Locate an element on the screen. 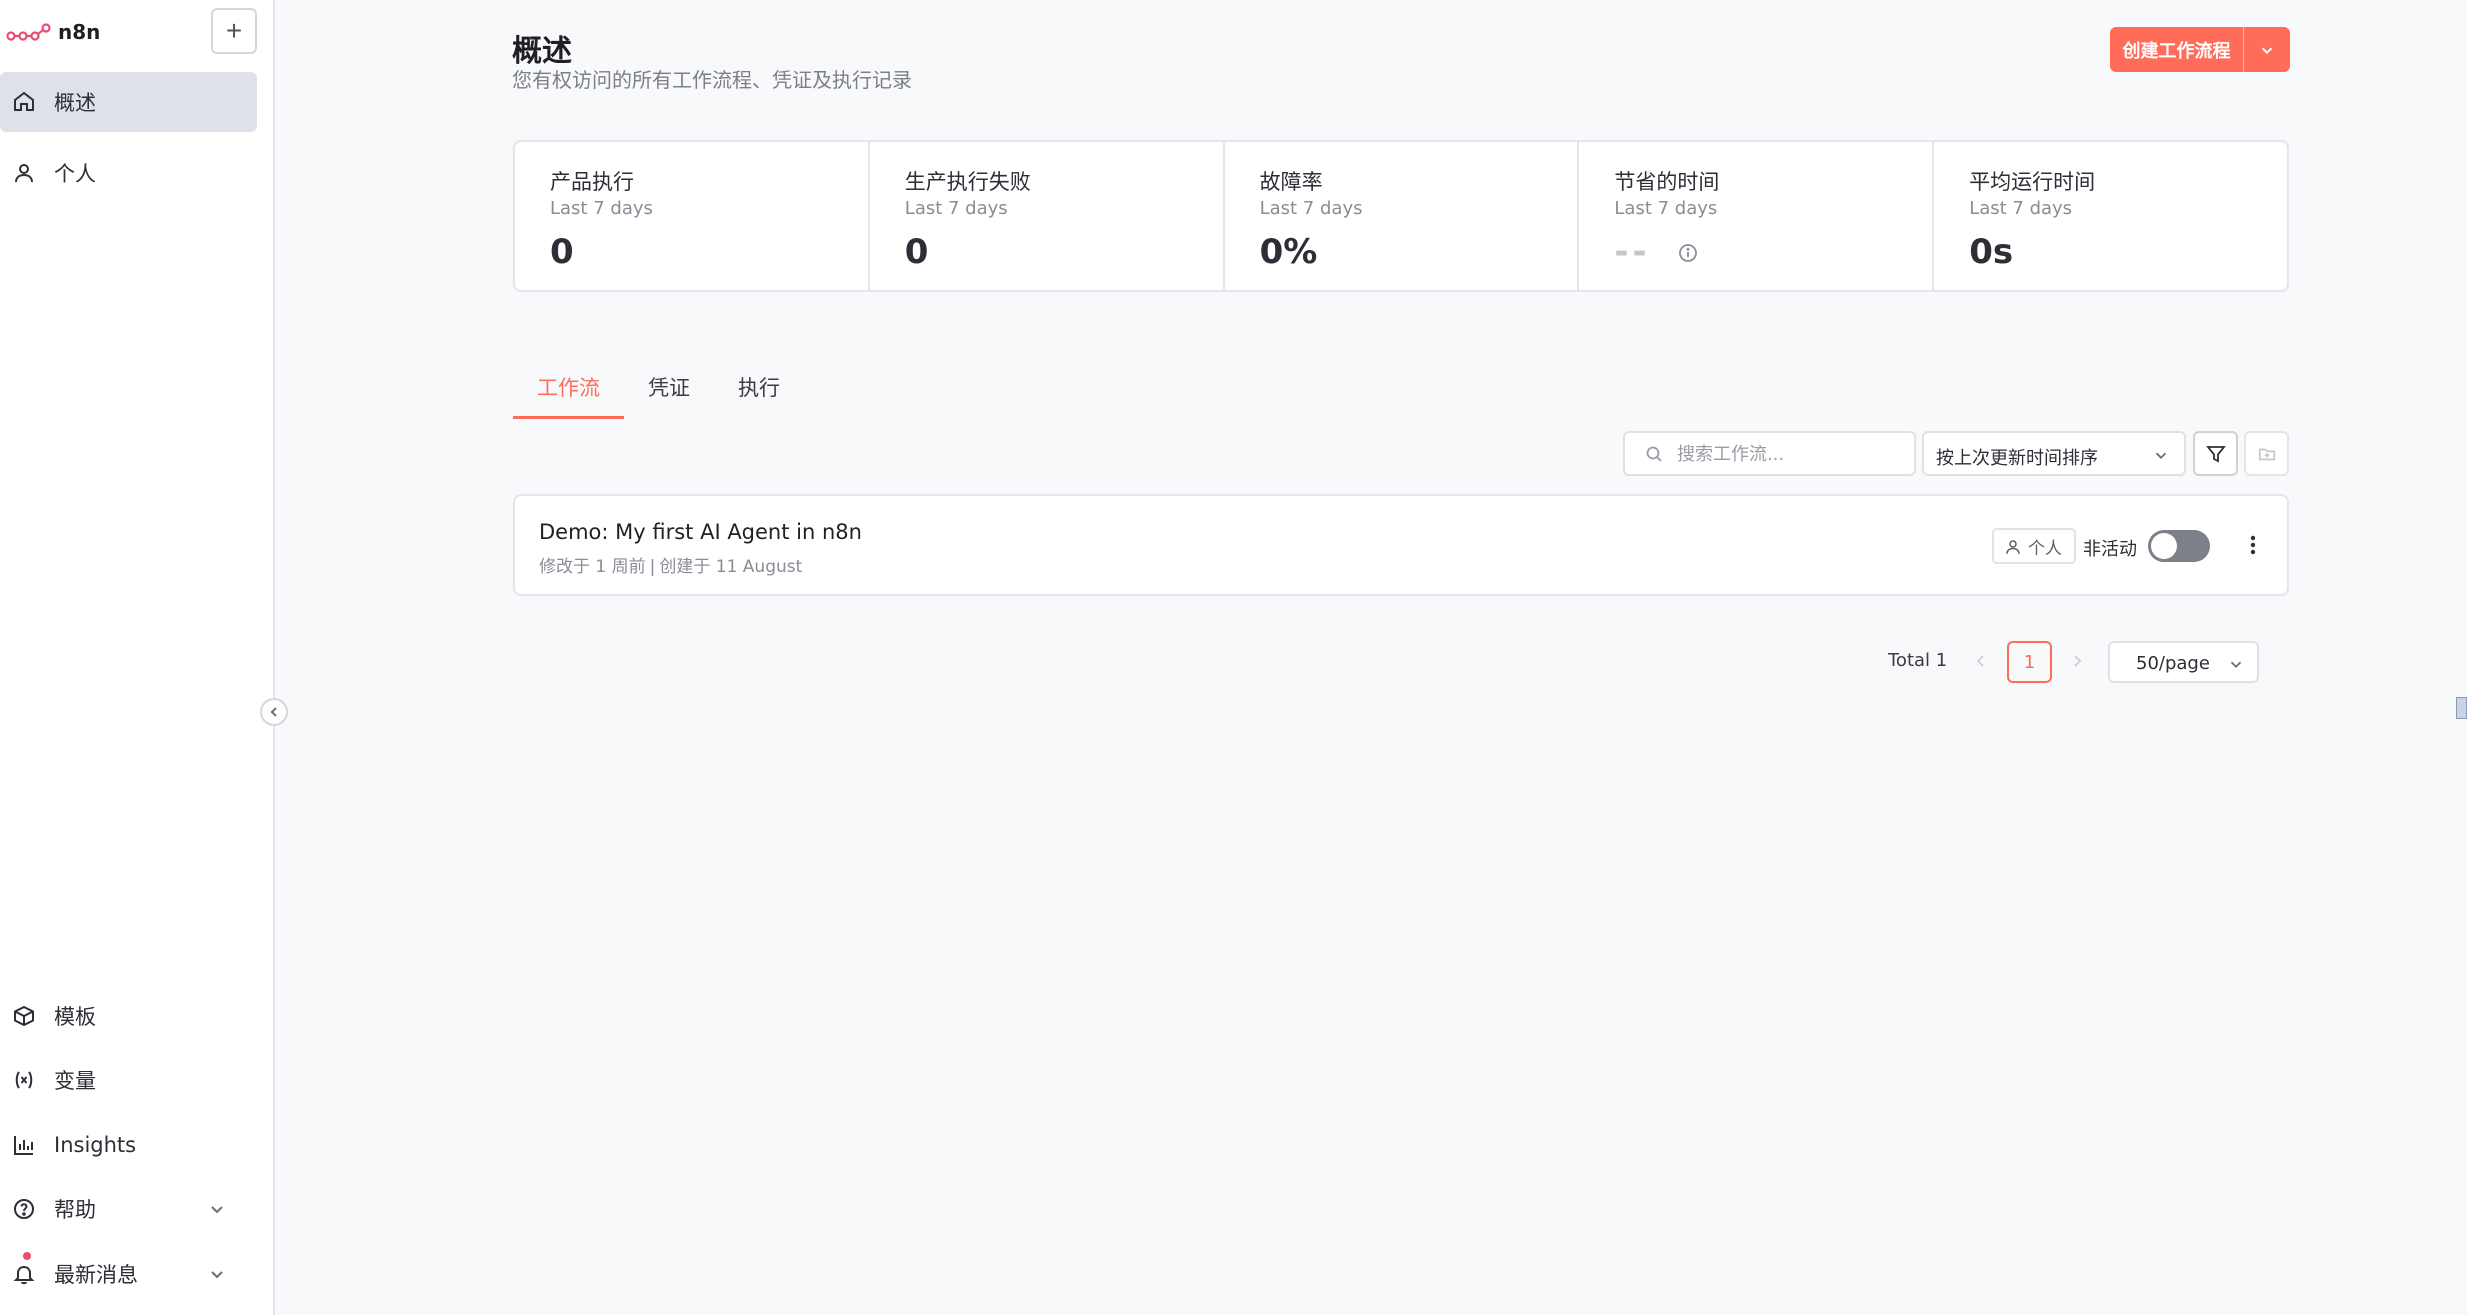 This screenshot has height=1315, width=2467. sidebar-item-label: 个人 is located at coordinates (75, 174).